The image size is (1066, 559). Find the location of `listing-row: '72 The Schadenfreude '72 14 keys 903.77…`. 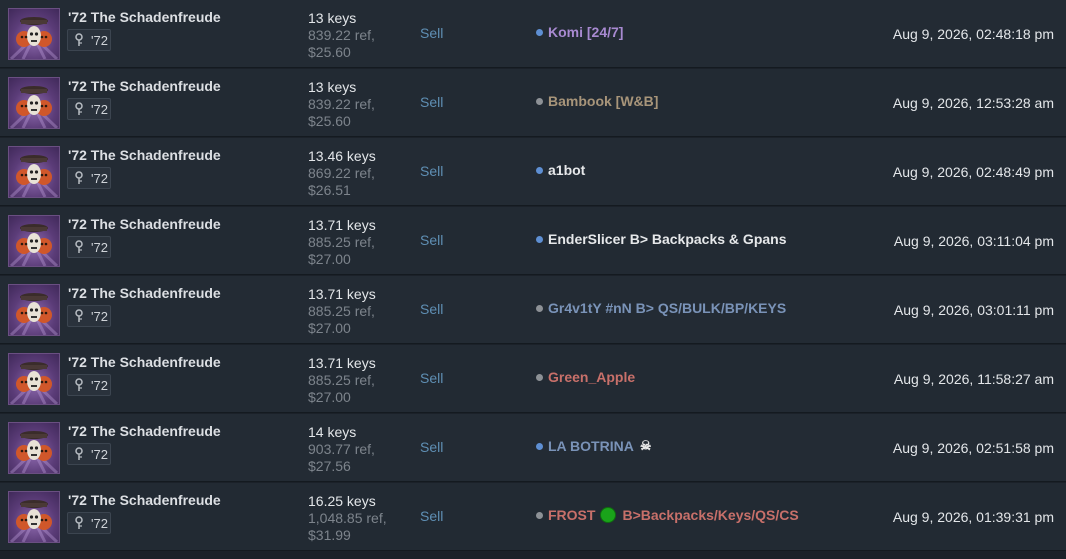

listing-row: '72 The Schadenfreude '72 14 keys 903.77… is located at coordinates (533, 448).